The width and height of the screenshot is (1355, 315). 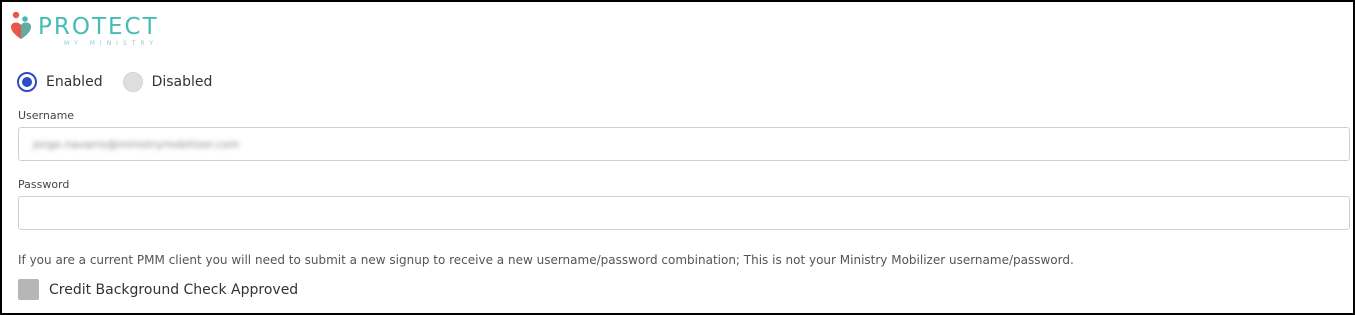 I want to click on password-label: Password, so click(x=44, y=184).